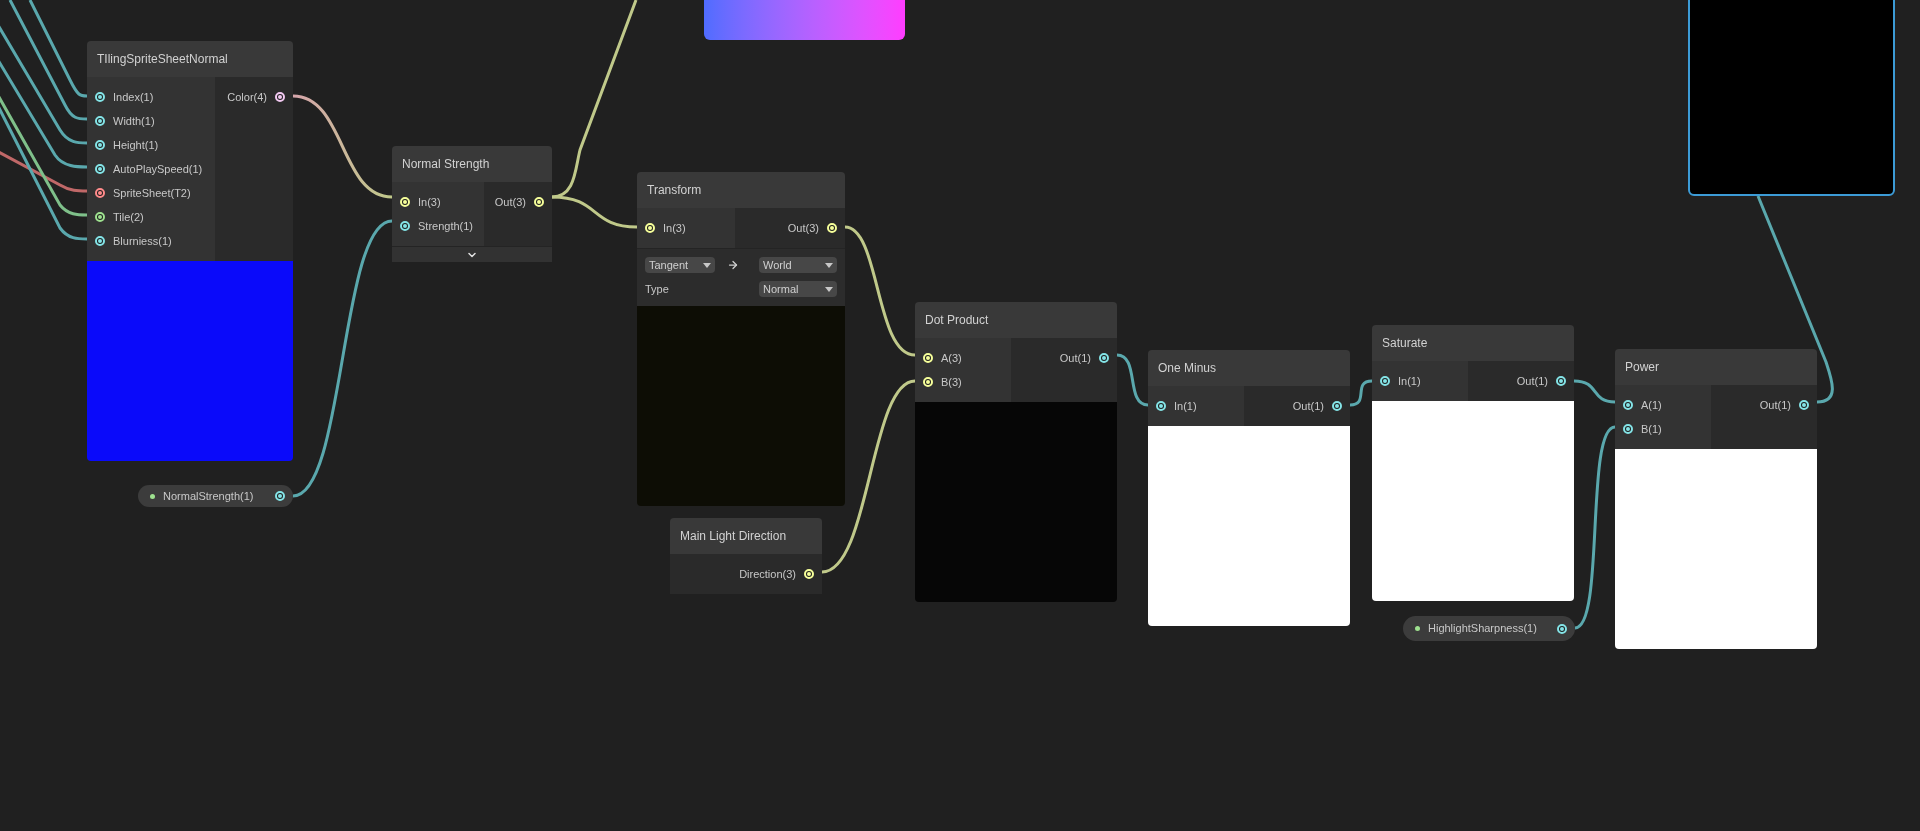 Image resolution: width=1920 pixels, height=831 pixels. Describe the element at coordinates (798, 265) in the screenshot. I see `dropdown: World` at that location.